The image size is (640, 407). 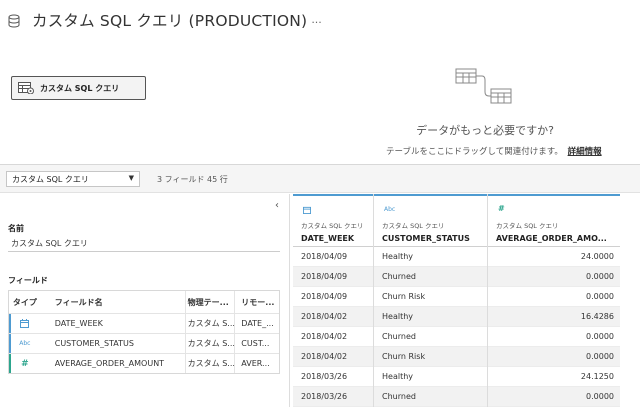 What do you see at coordinates (25, 302) in the screenshot?
I see `column-header-type: タイプ` at bounding box center [25, 302].